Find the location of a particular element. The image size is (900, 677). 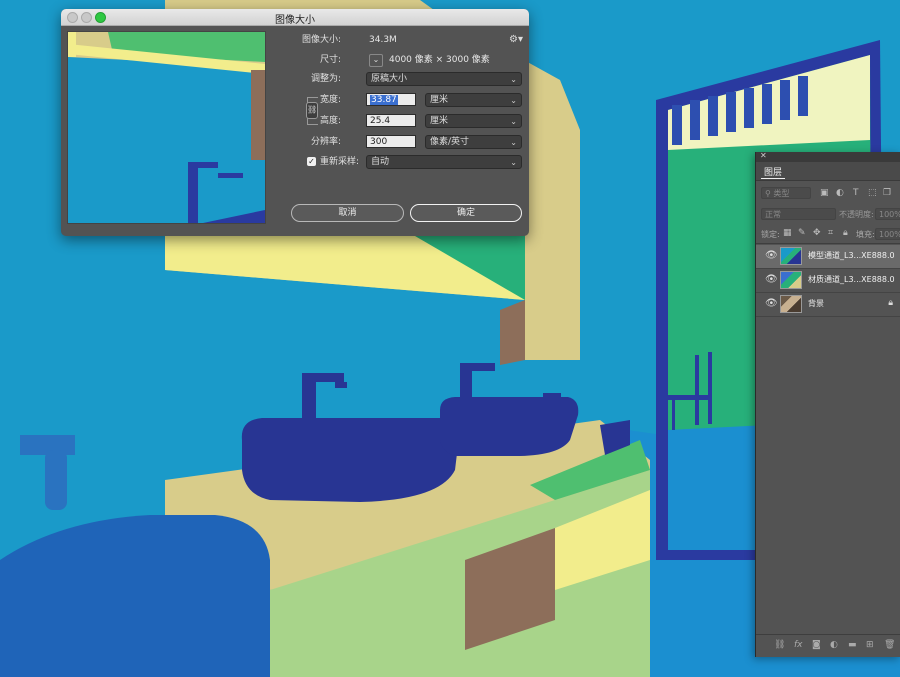

image-size-label: 图像大小: is located at coordinates (321, 40).